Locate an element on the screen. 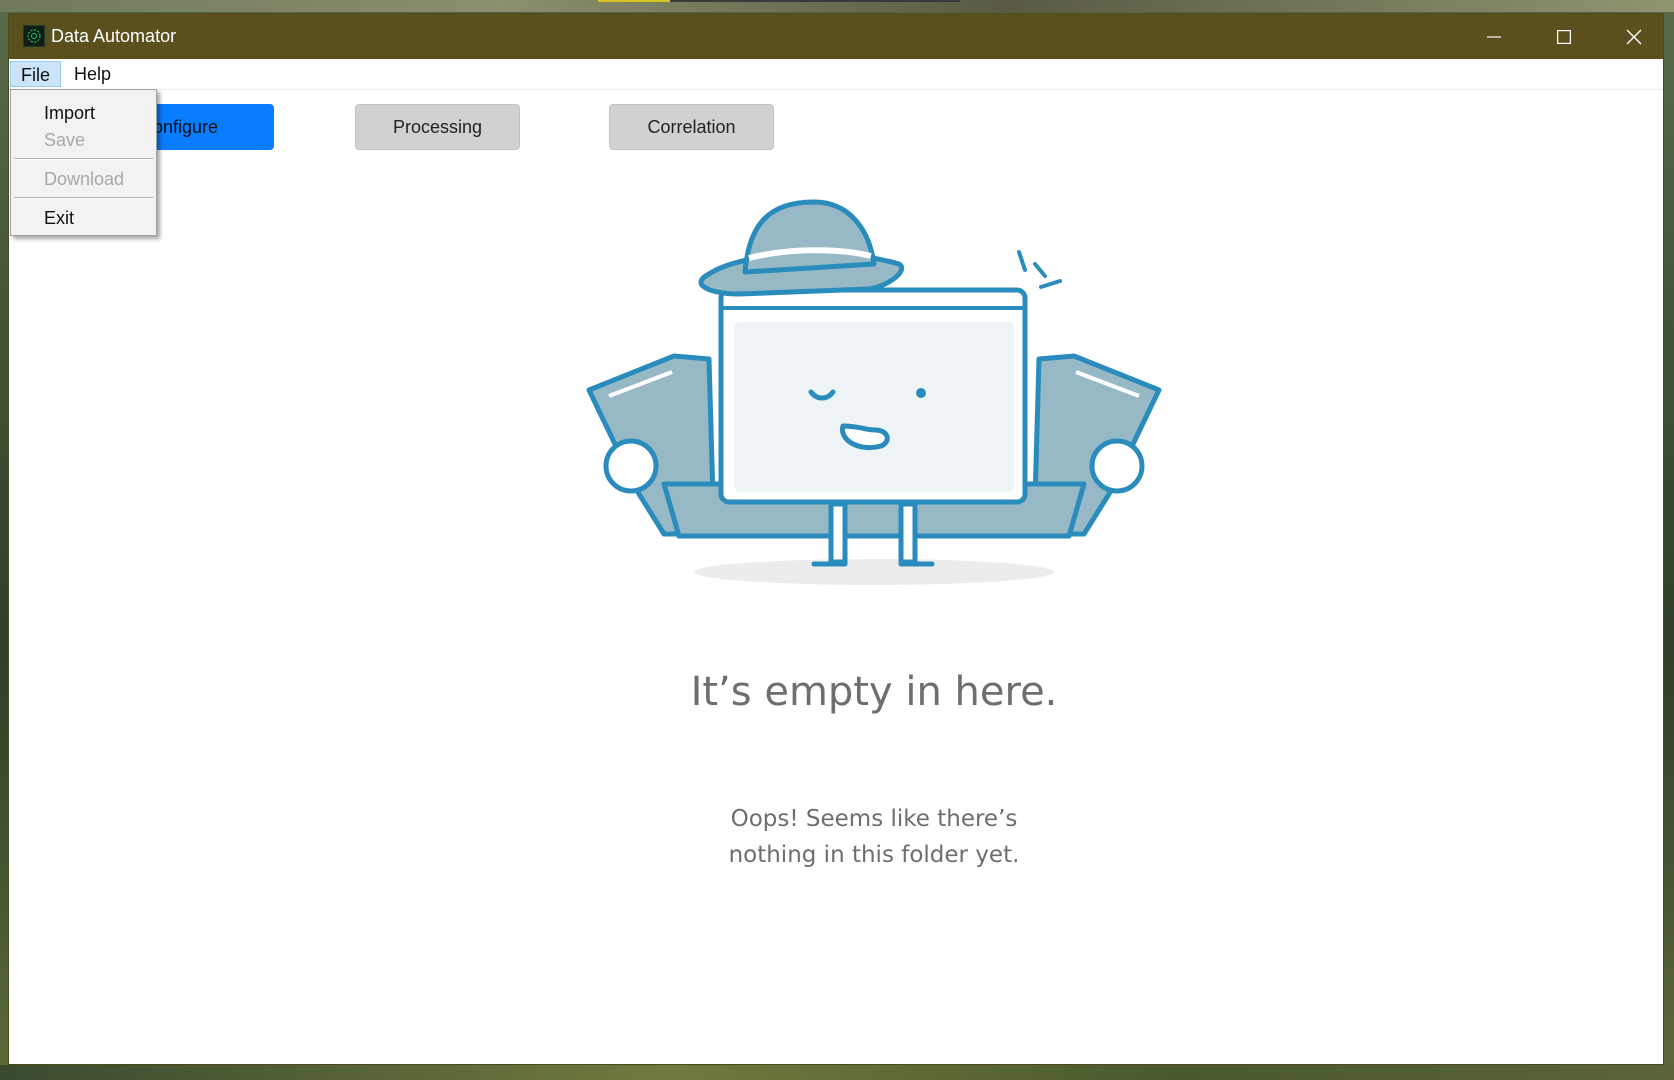 The height and width of the screenshot is (1080, 1674). file-menu-dropdown: Import Save Download Exit is located at coordinates (83, 162).